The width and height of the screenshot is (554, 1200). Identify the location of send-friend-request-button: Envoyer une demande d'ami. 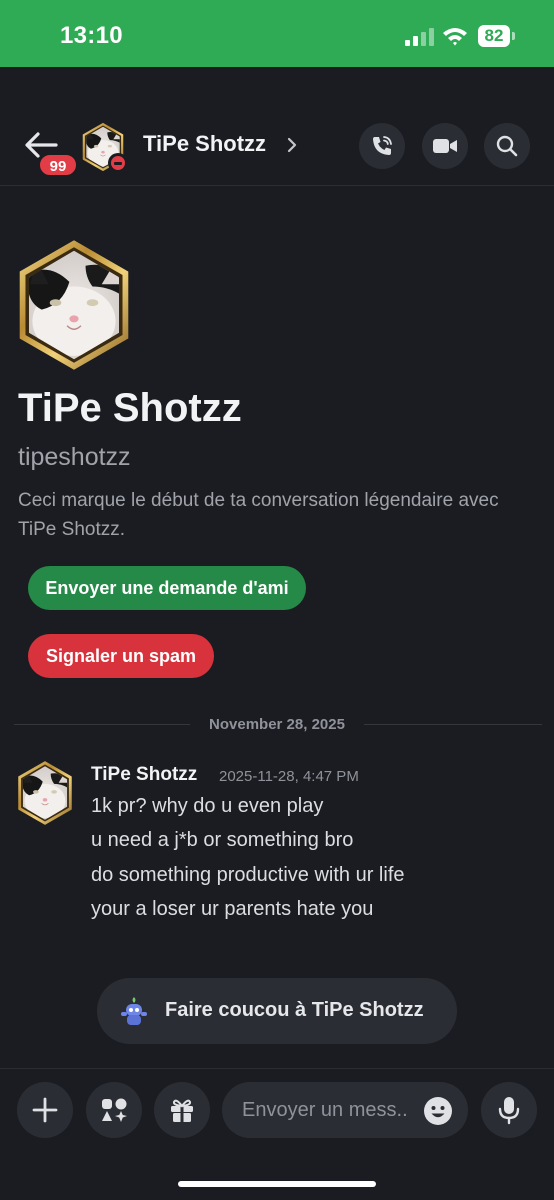
(167, 588).